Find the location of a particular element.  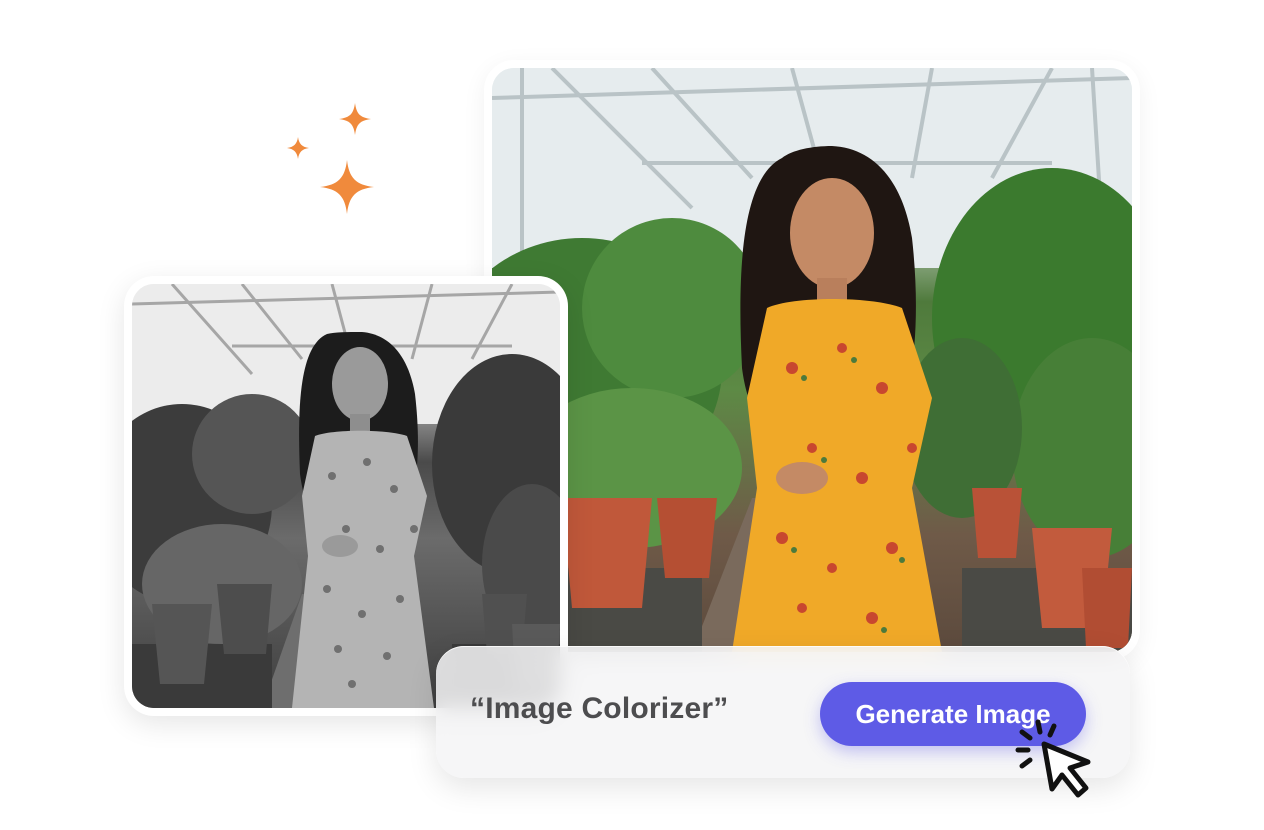

cursor-click-icon is located at coordinates (1053, 758).